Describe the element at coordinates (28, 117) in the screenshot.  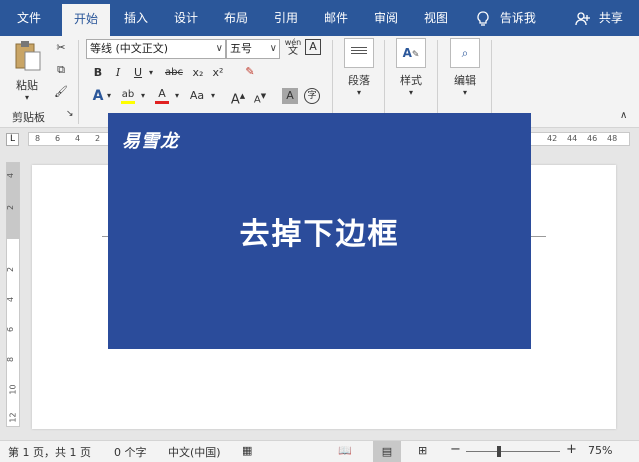
I see `clipboard-group-label: 剪贴板` at that location.